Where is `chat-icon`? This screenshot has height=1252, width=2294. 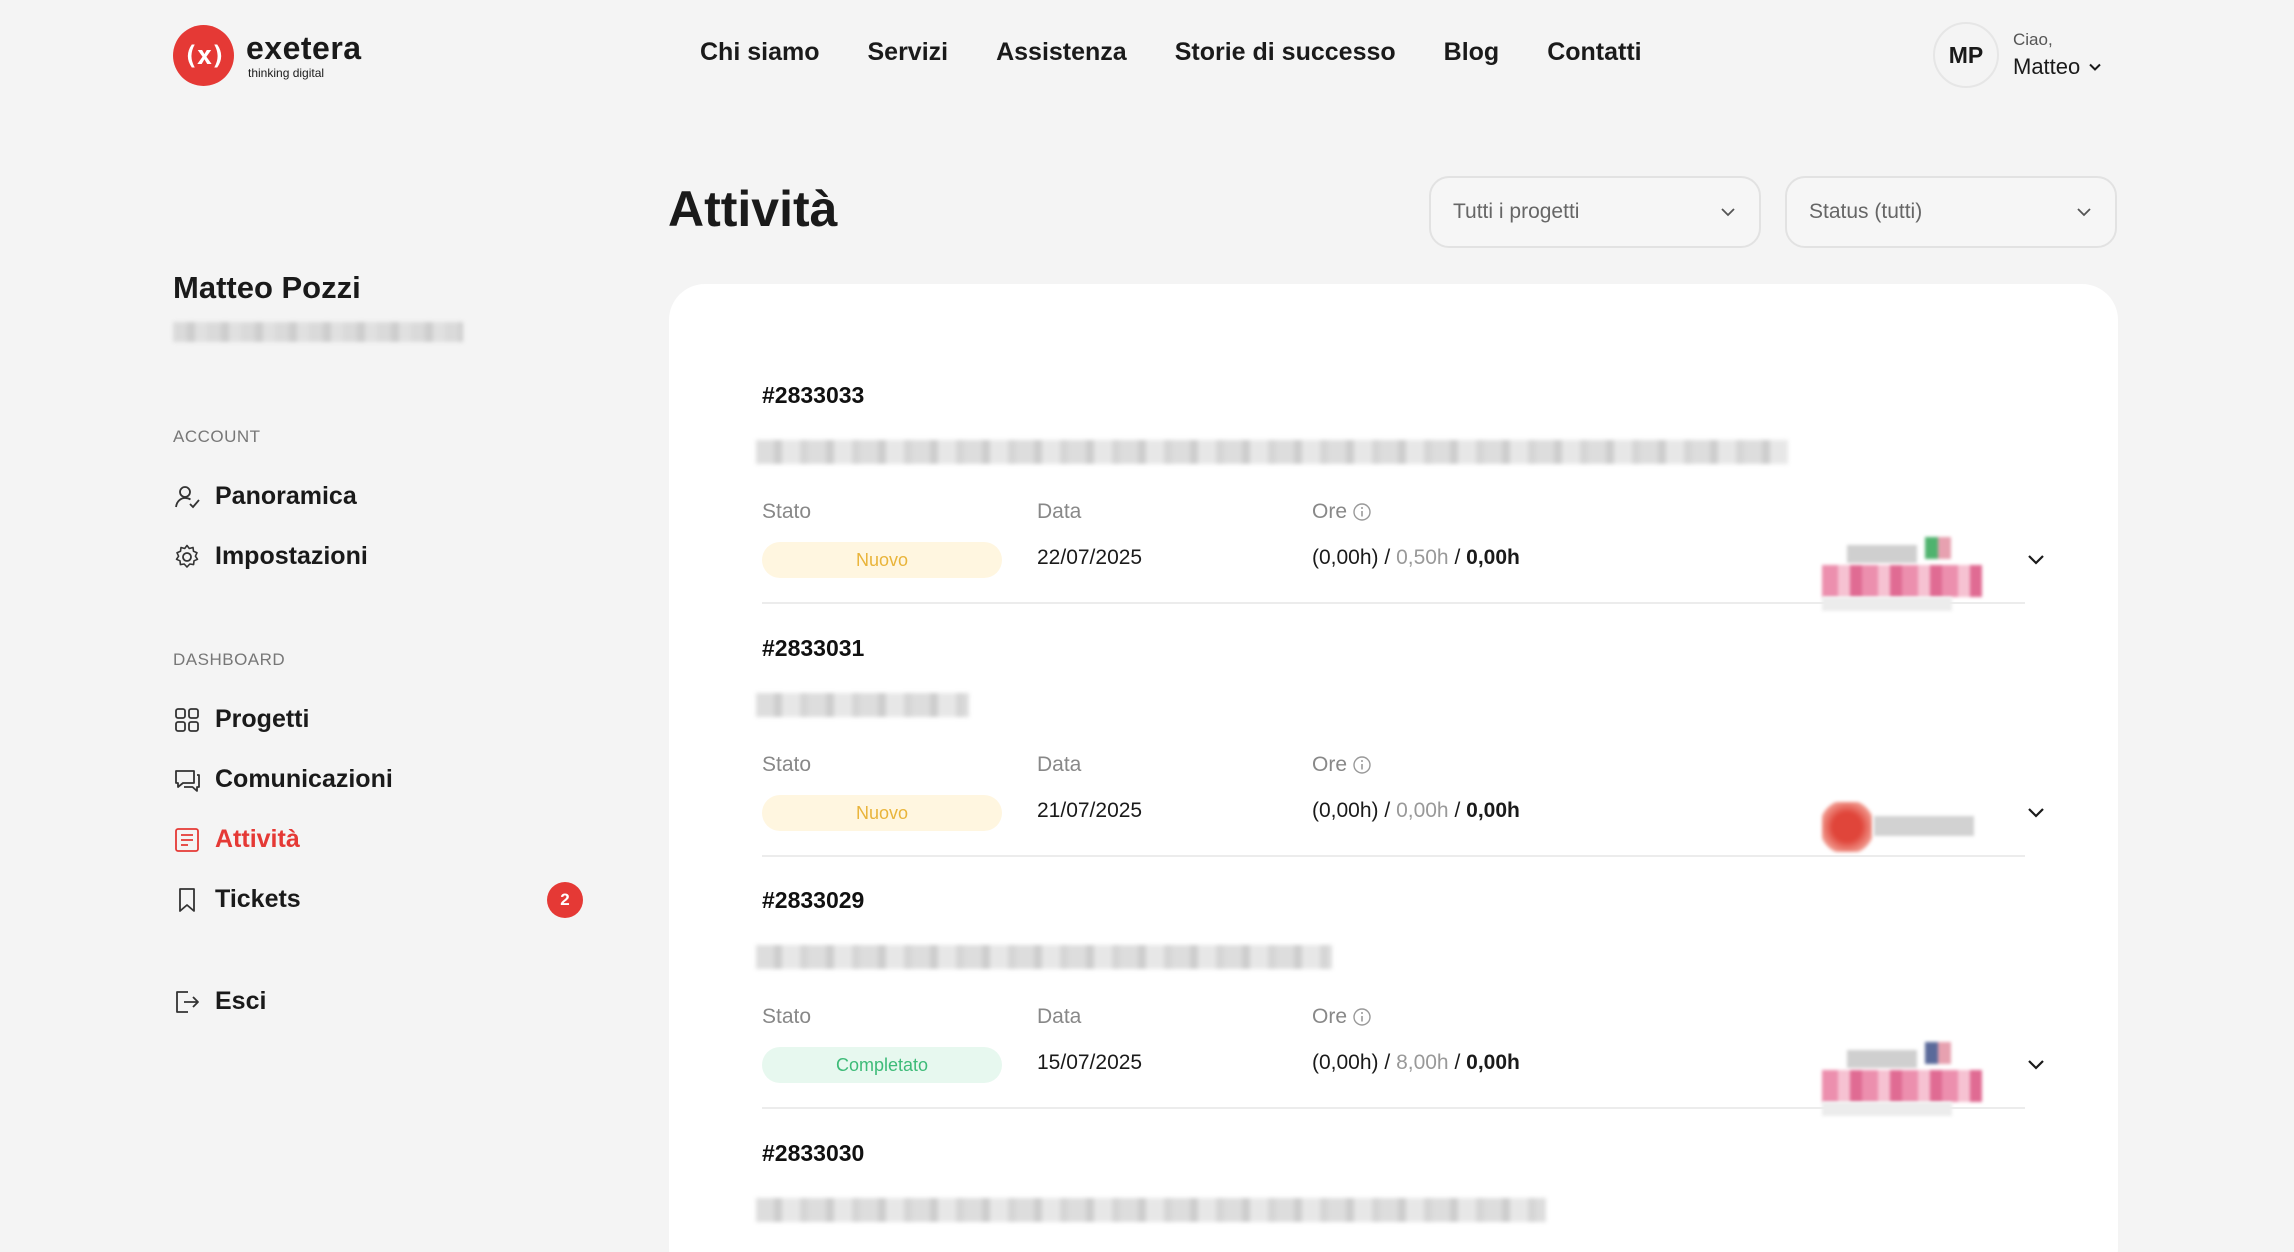 chat-icon is located at coordinates (187, 780).